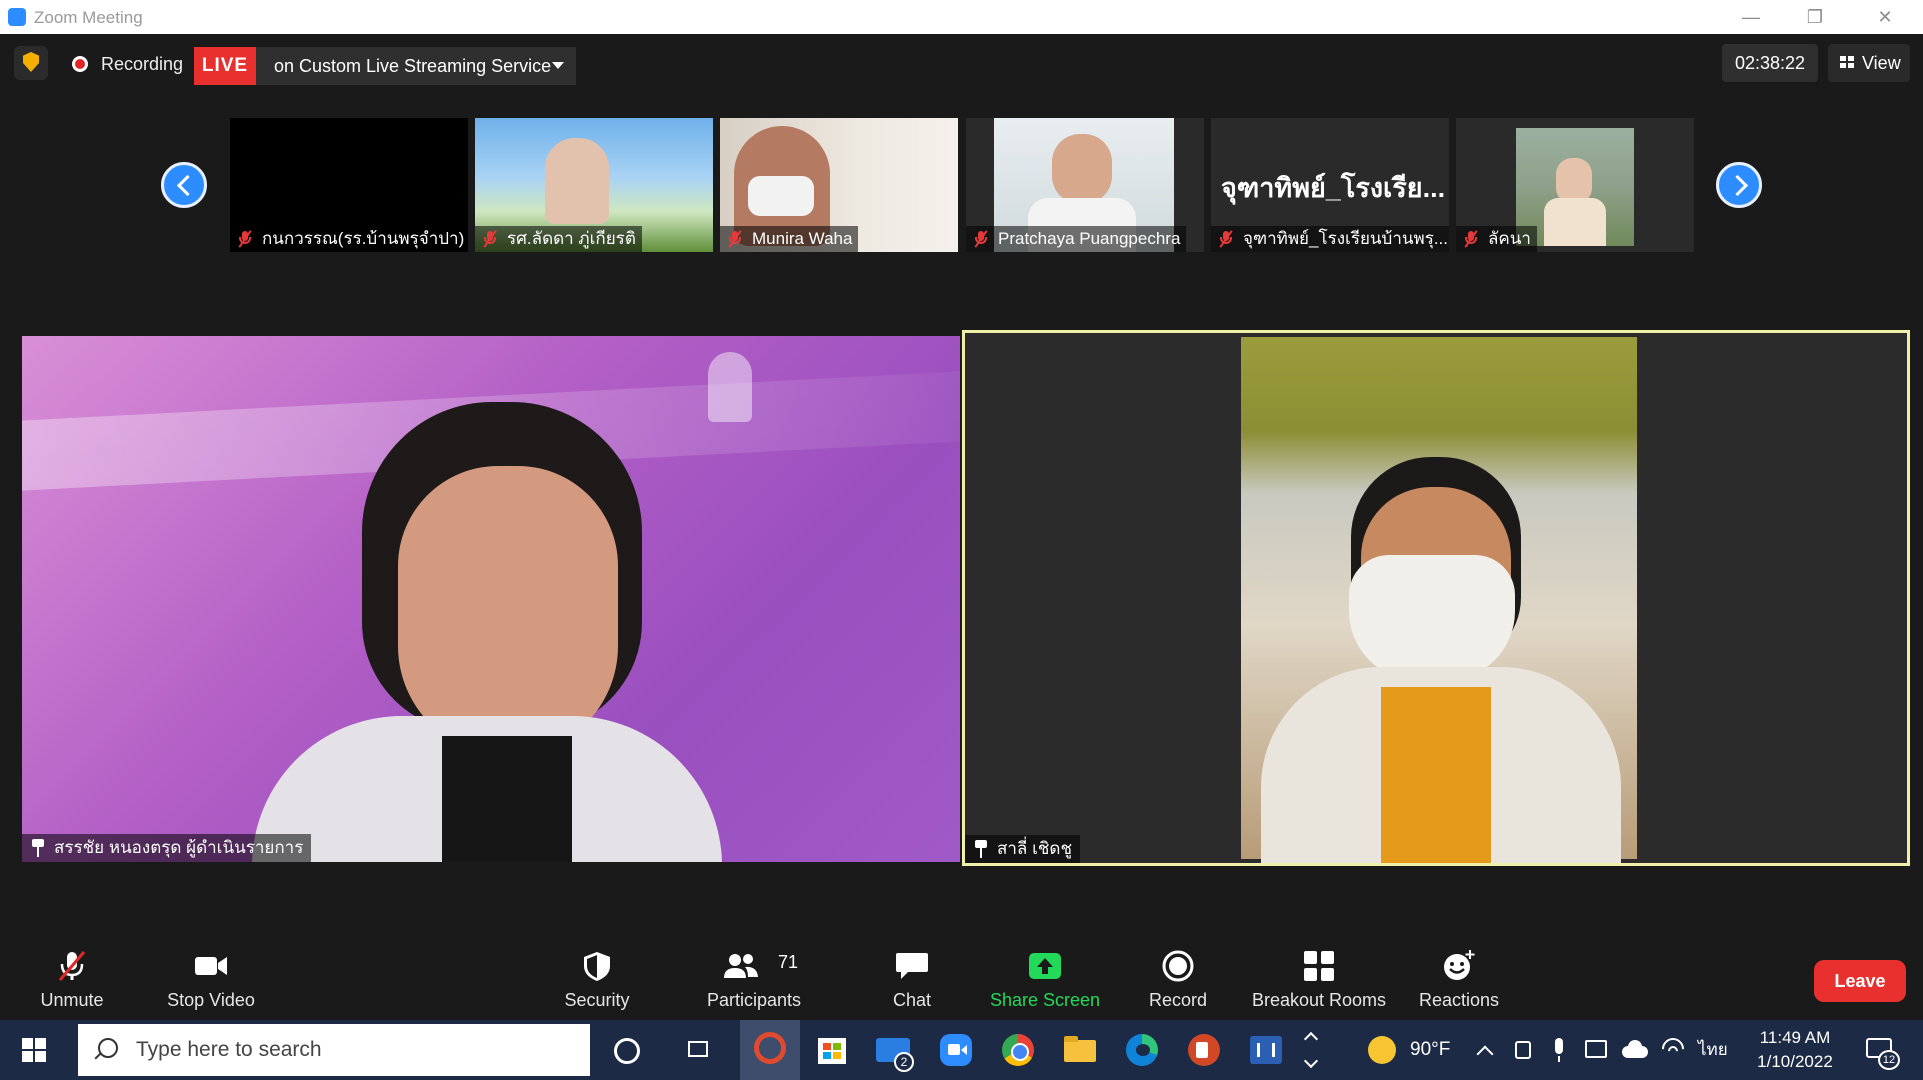 This screenshot has width=1923, height=1080. I want to click on thumbnail-name-tag: ลัคนา, so click(1496, 239).